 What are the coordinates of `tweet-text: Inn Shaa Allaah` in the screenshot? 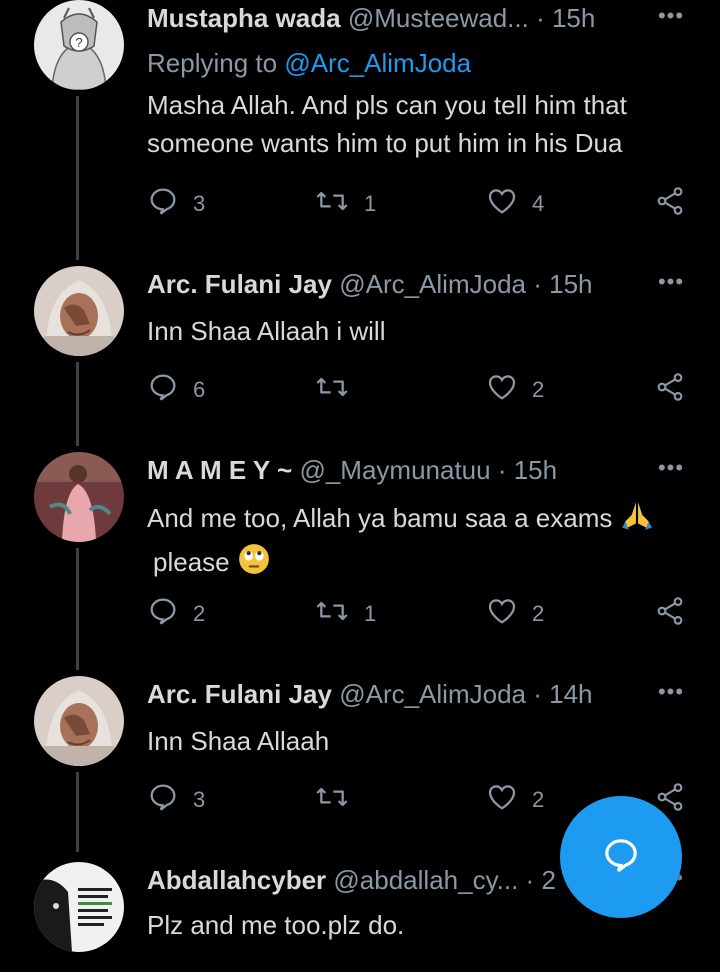 It's located at (238, 741).